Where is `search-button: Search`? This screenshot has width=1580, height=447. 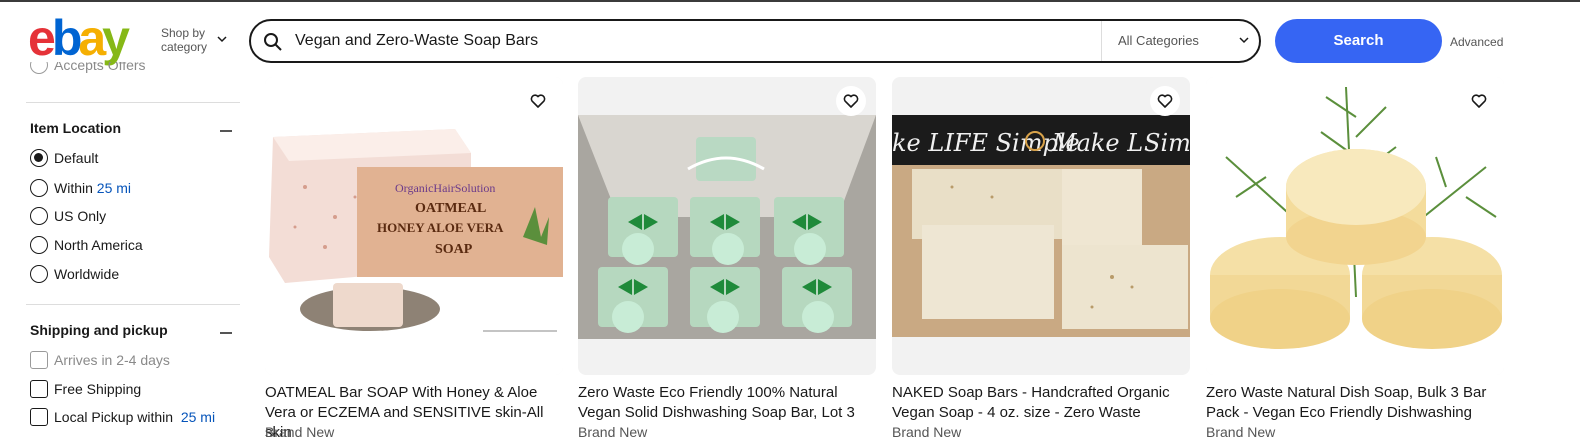
search-button: Search is located at coordinates (1358, 41).